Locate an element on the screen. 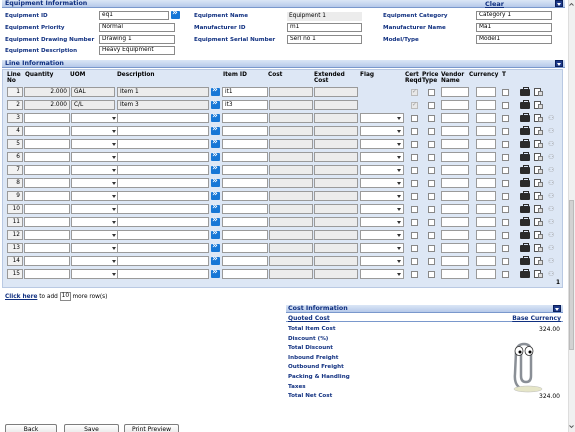  category-input: Category 1 is located at coordinates (514, 15).